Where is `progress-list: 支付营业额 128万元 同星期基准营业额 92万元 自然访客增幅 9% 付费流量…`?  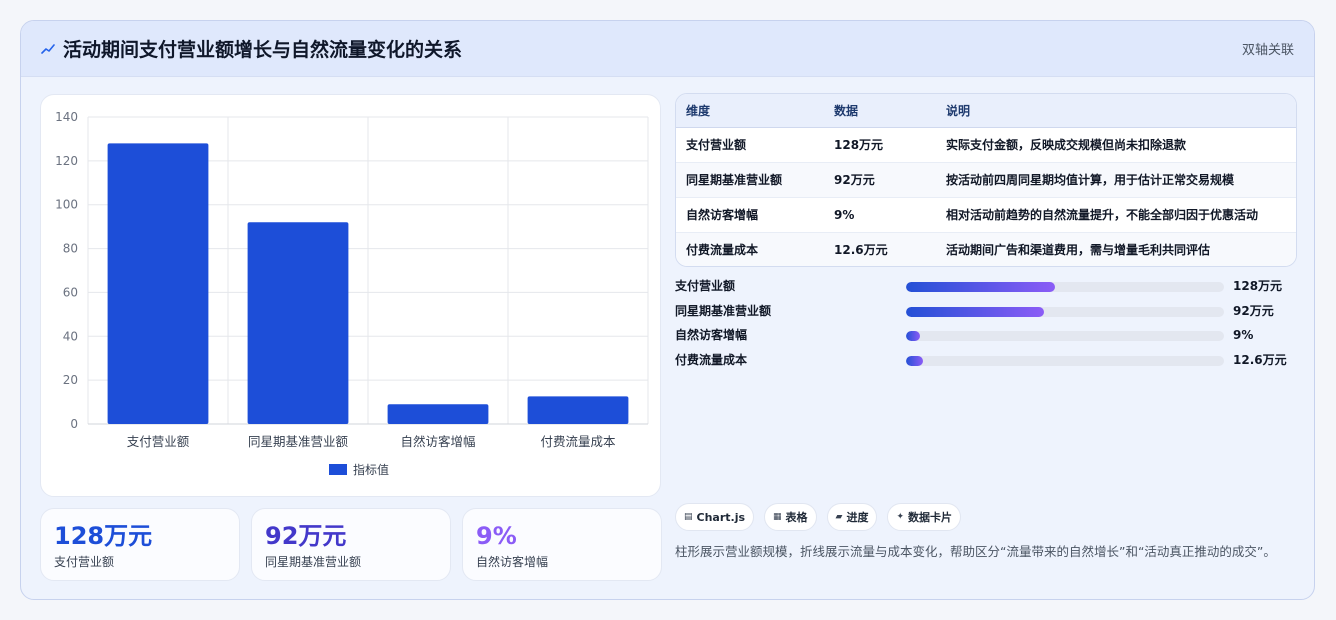 progress-list: 支付营业额 128万元 同星期基准营业额 92万元 自然访客增幅 9% 付费流量… is located at coordinates (986, 327).